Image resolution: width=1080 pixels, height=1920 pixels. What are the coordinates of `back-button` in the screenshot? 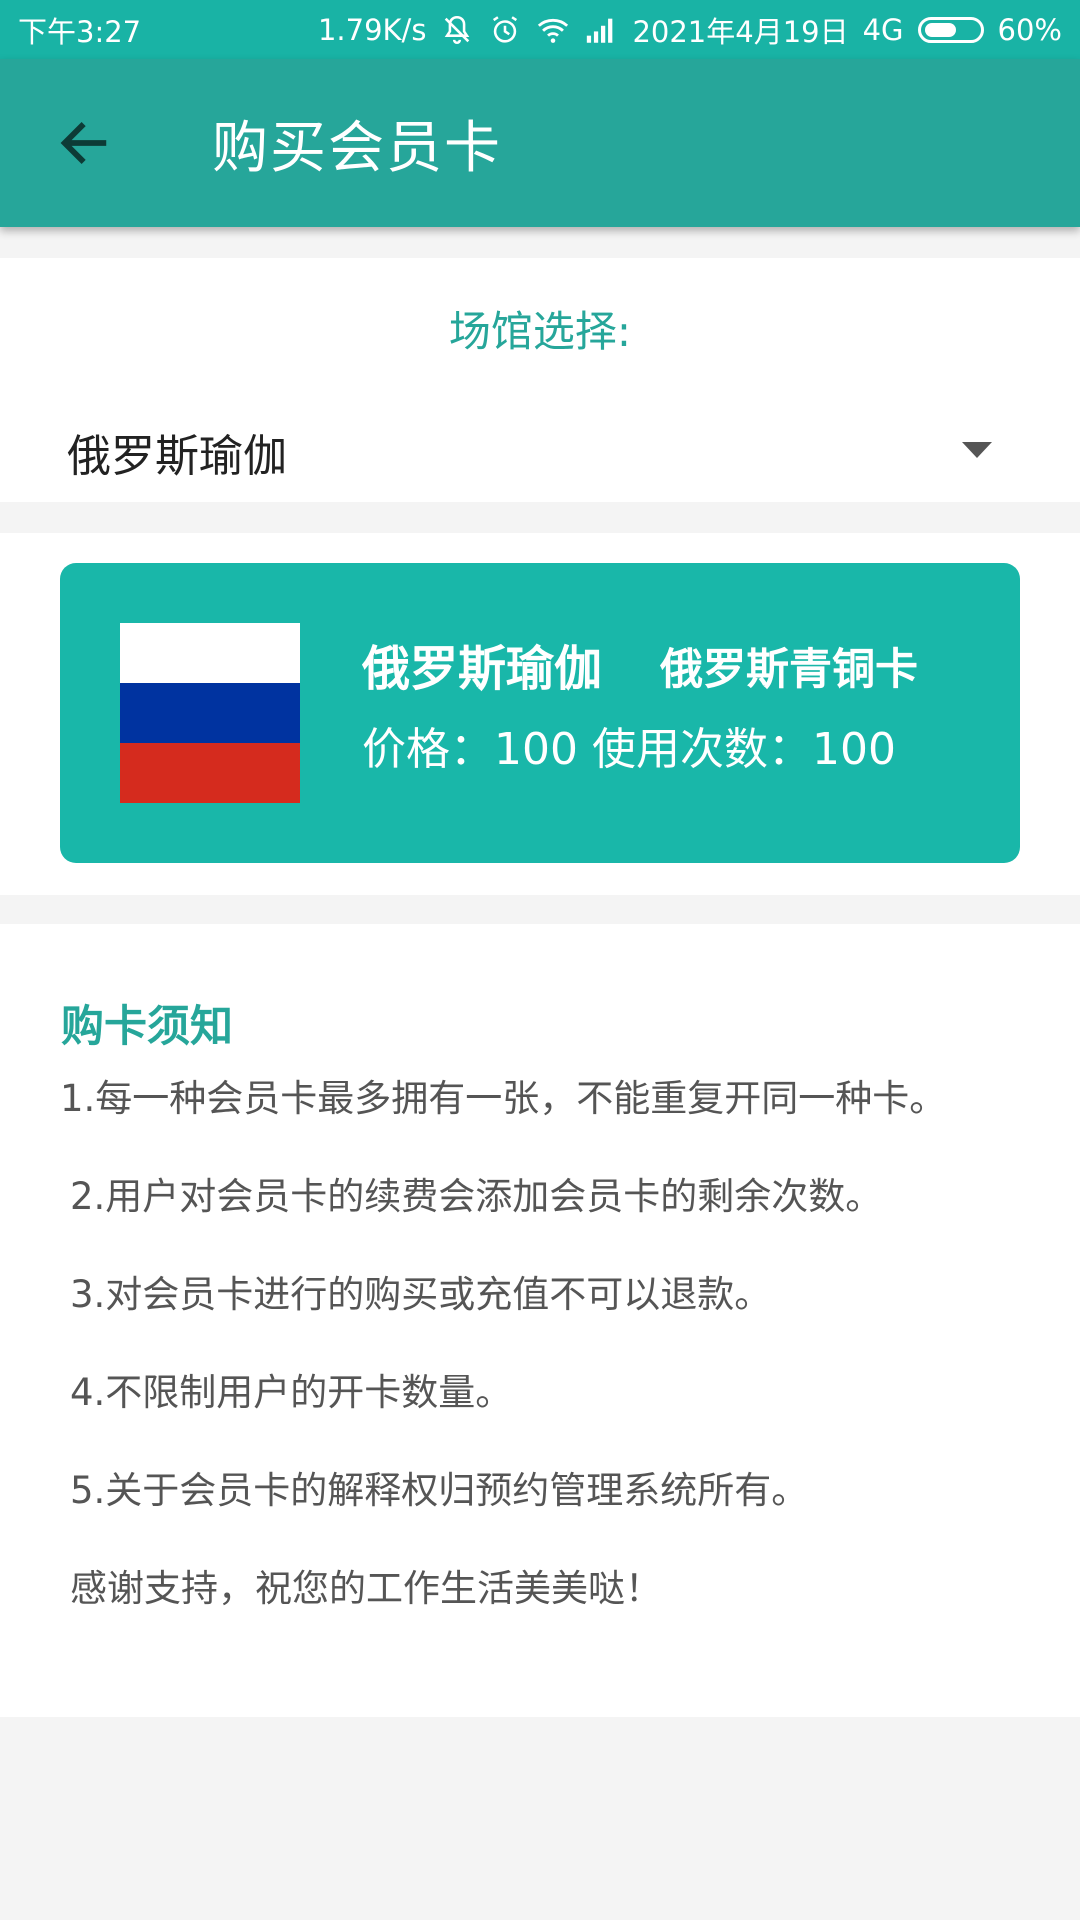 It's located at (84, 143).